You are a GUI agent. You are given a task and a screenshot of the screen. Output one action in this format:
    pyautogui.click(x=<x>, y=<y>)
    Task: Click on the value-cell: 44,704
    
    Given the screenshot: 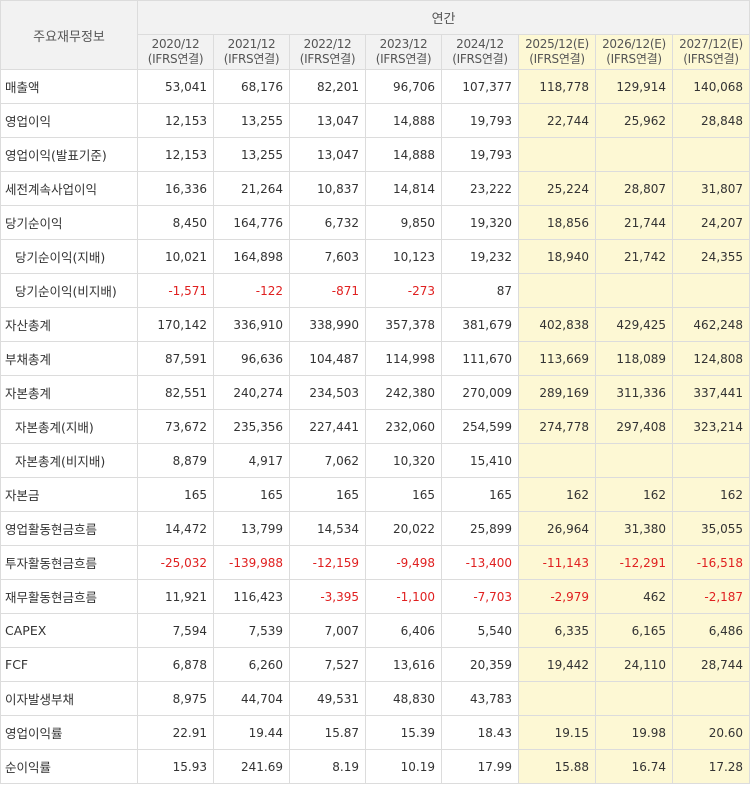 What is the action you would take?
    pyautogui.click(x=251, y=698)
    